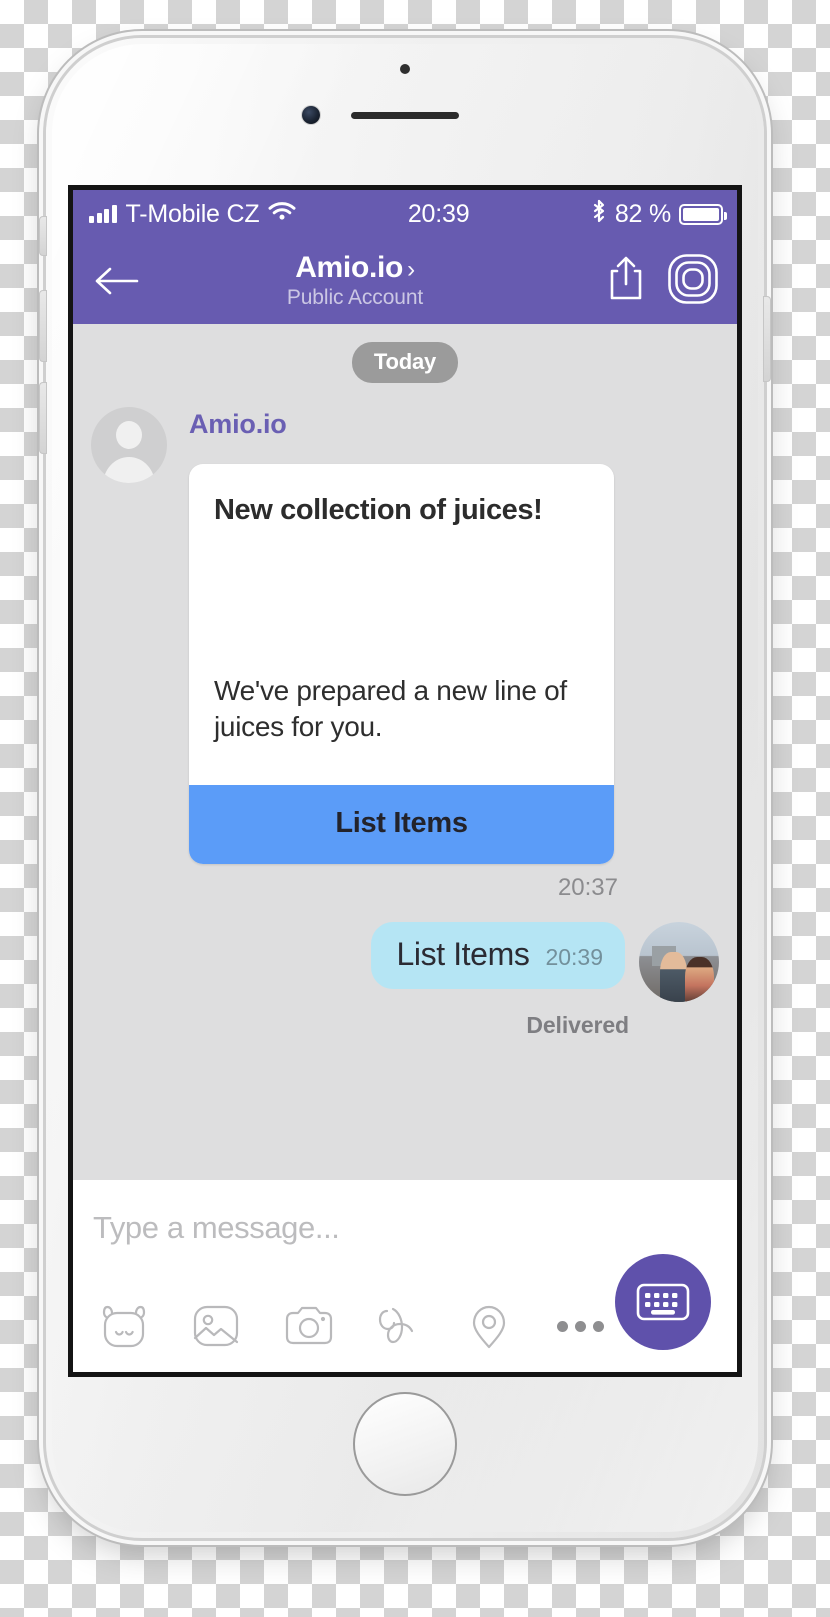 This screenshot has height=1617, width=830. Describe the element at coordinates (574, 956) in the screenshot. I see `outgoing-timestamp: 20:39` at that location.